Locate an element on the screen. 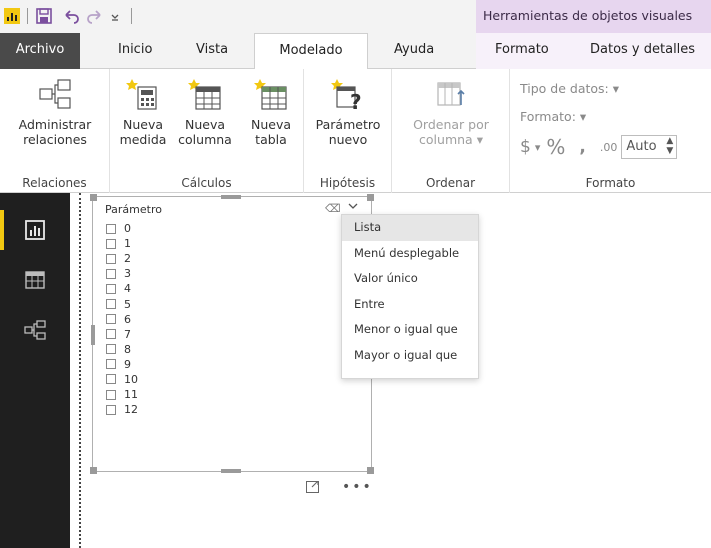  nav-model-view is located at coordinates (35, 330).